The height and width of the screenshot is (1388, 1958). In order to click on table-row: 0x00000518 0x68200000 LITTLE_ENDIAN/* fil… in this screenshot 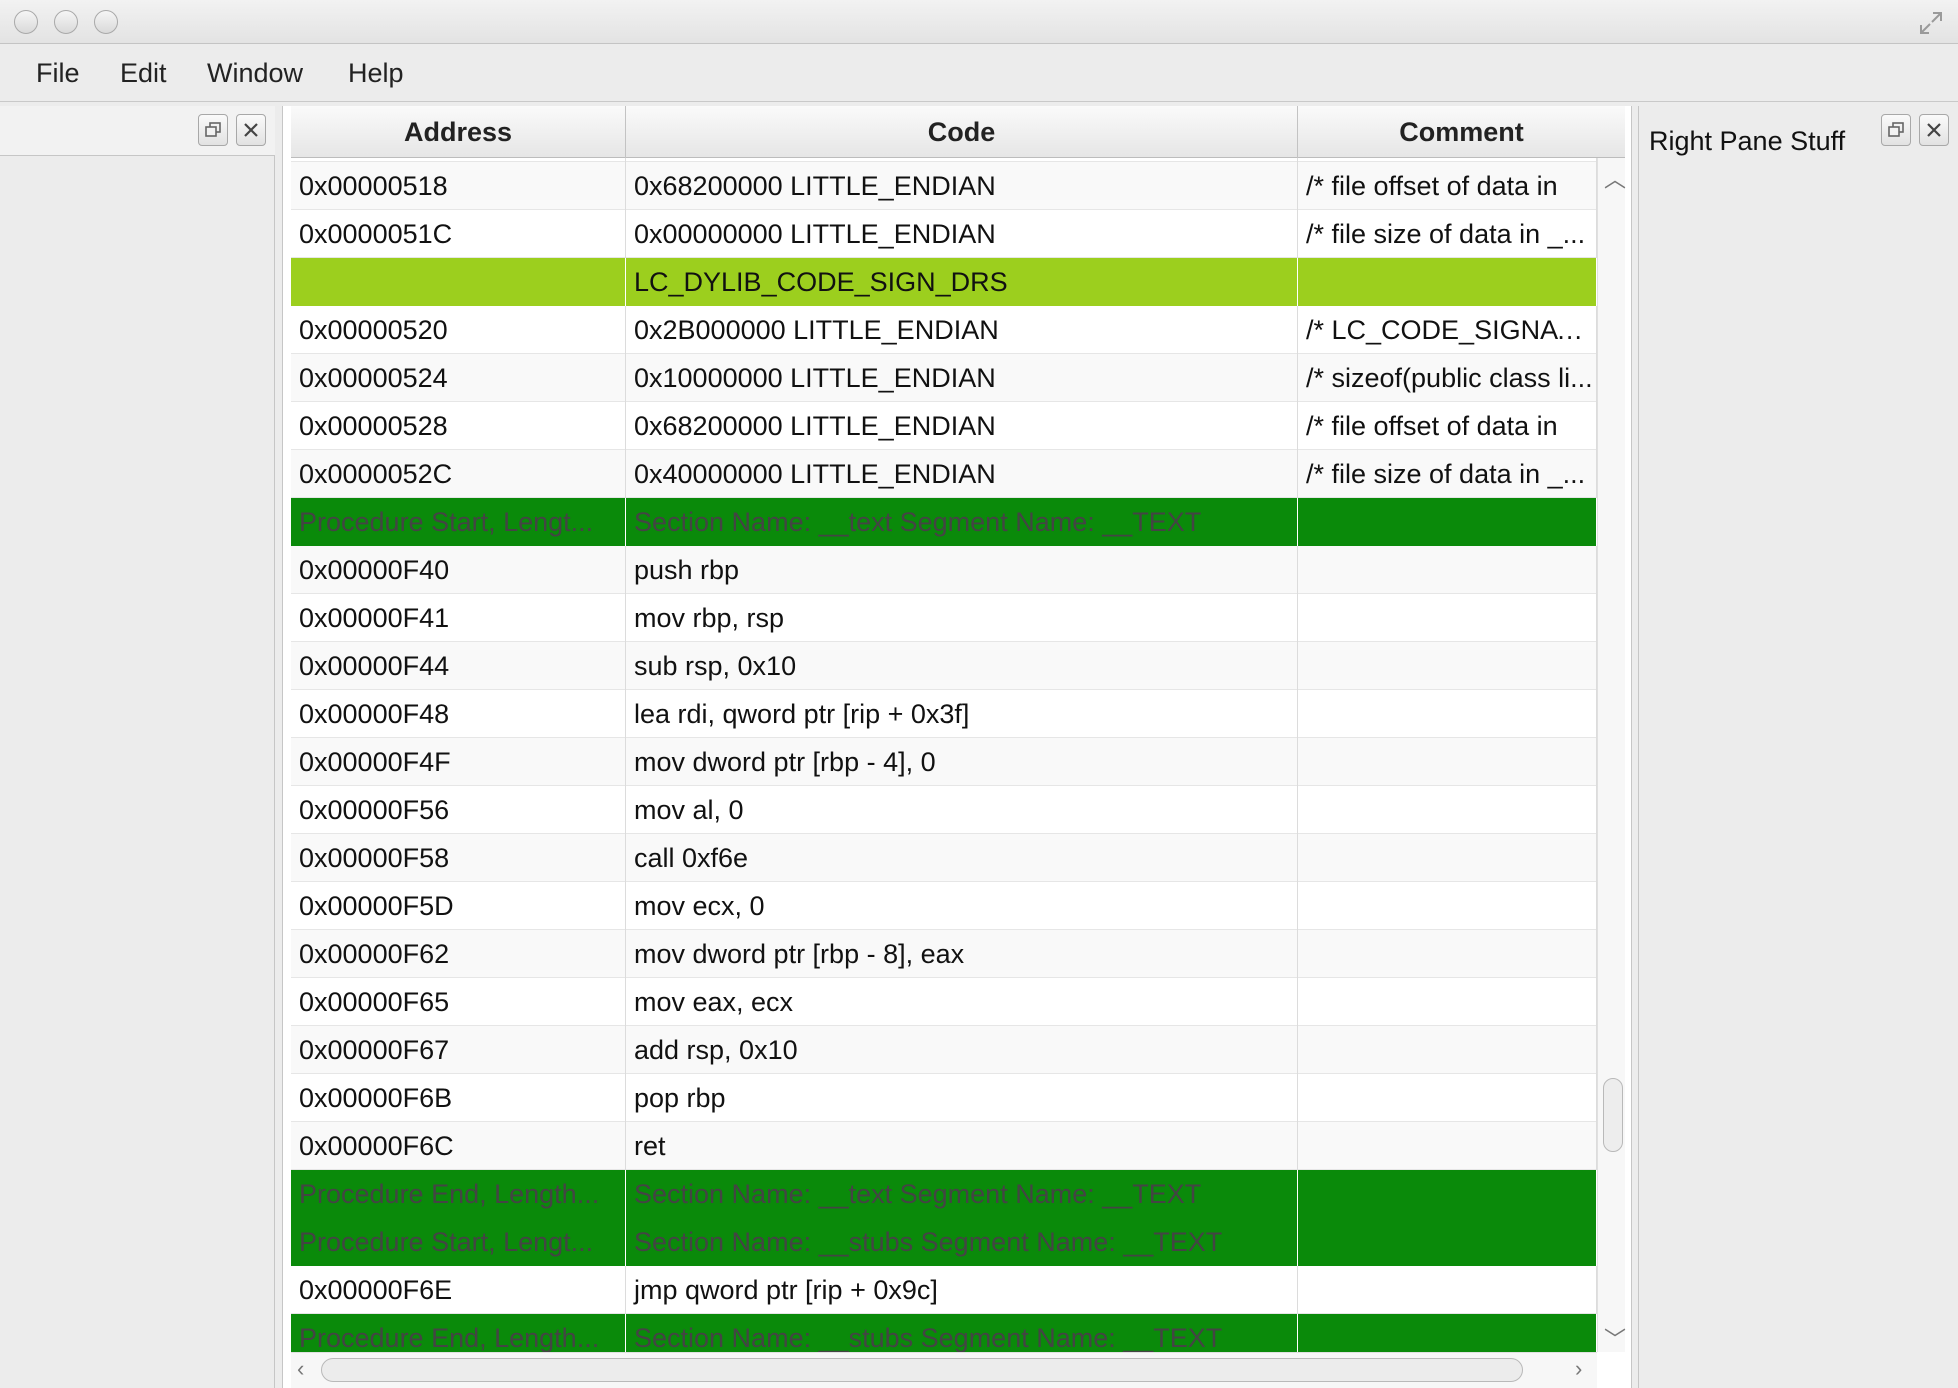, I will do `click(944, 186)`.